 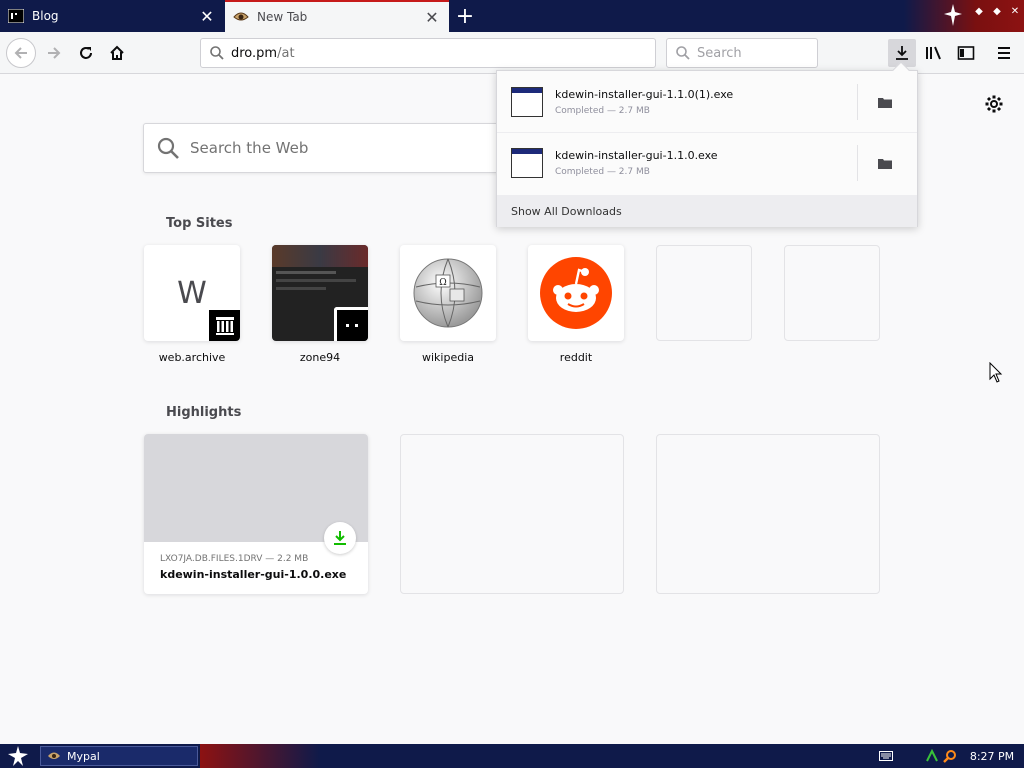 I want to click on top-site-reddit: reddit, so click(x=576, y=304).